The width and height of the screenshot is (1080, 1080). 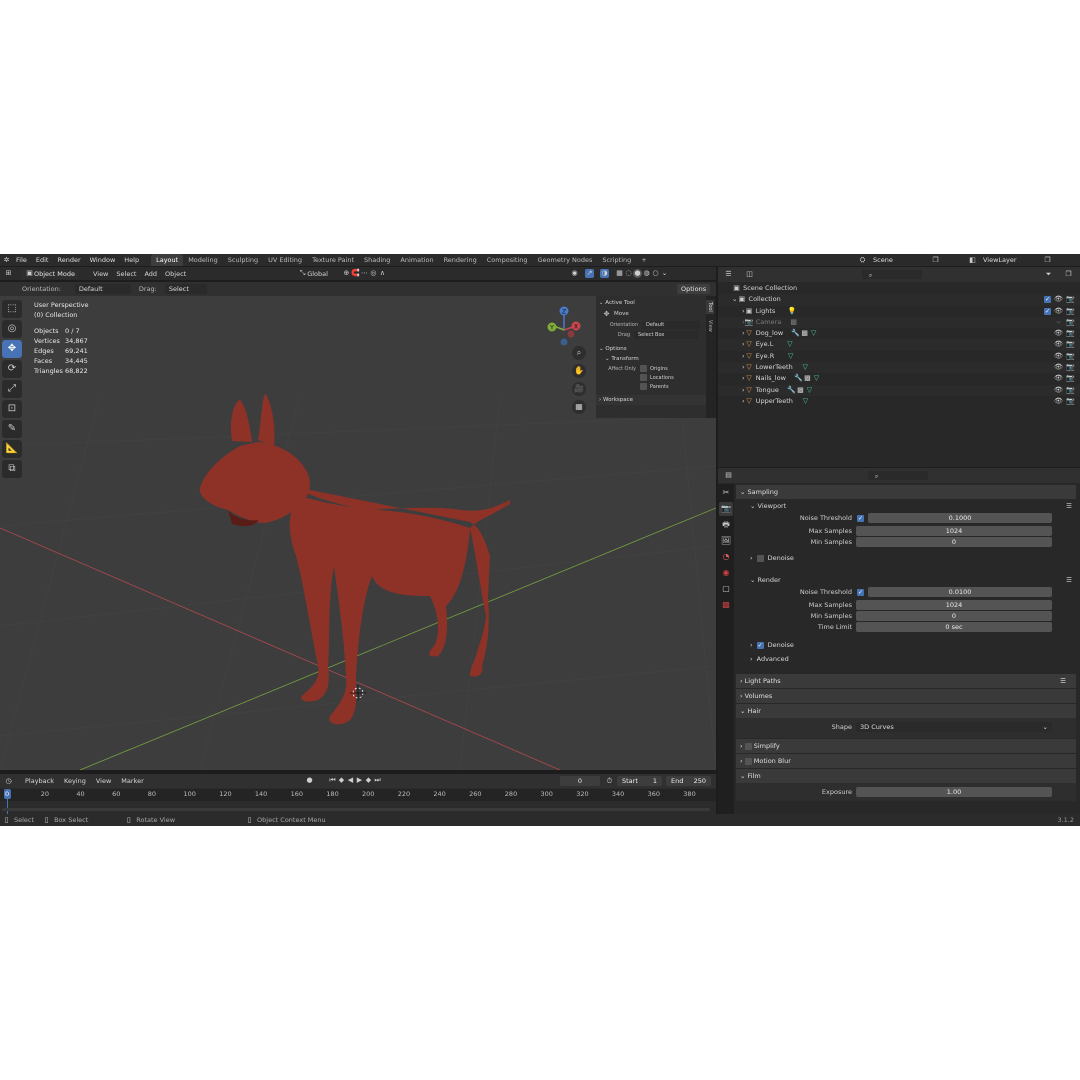 What do you see at coordinates (12, 369) in the screenshot?
I see `rotate-tool-icon: ⟳` at bounding box center [12, 369].